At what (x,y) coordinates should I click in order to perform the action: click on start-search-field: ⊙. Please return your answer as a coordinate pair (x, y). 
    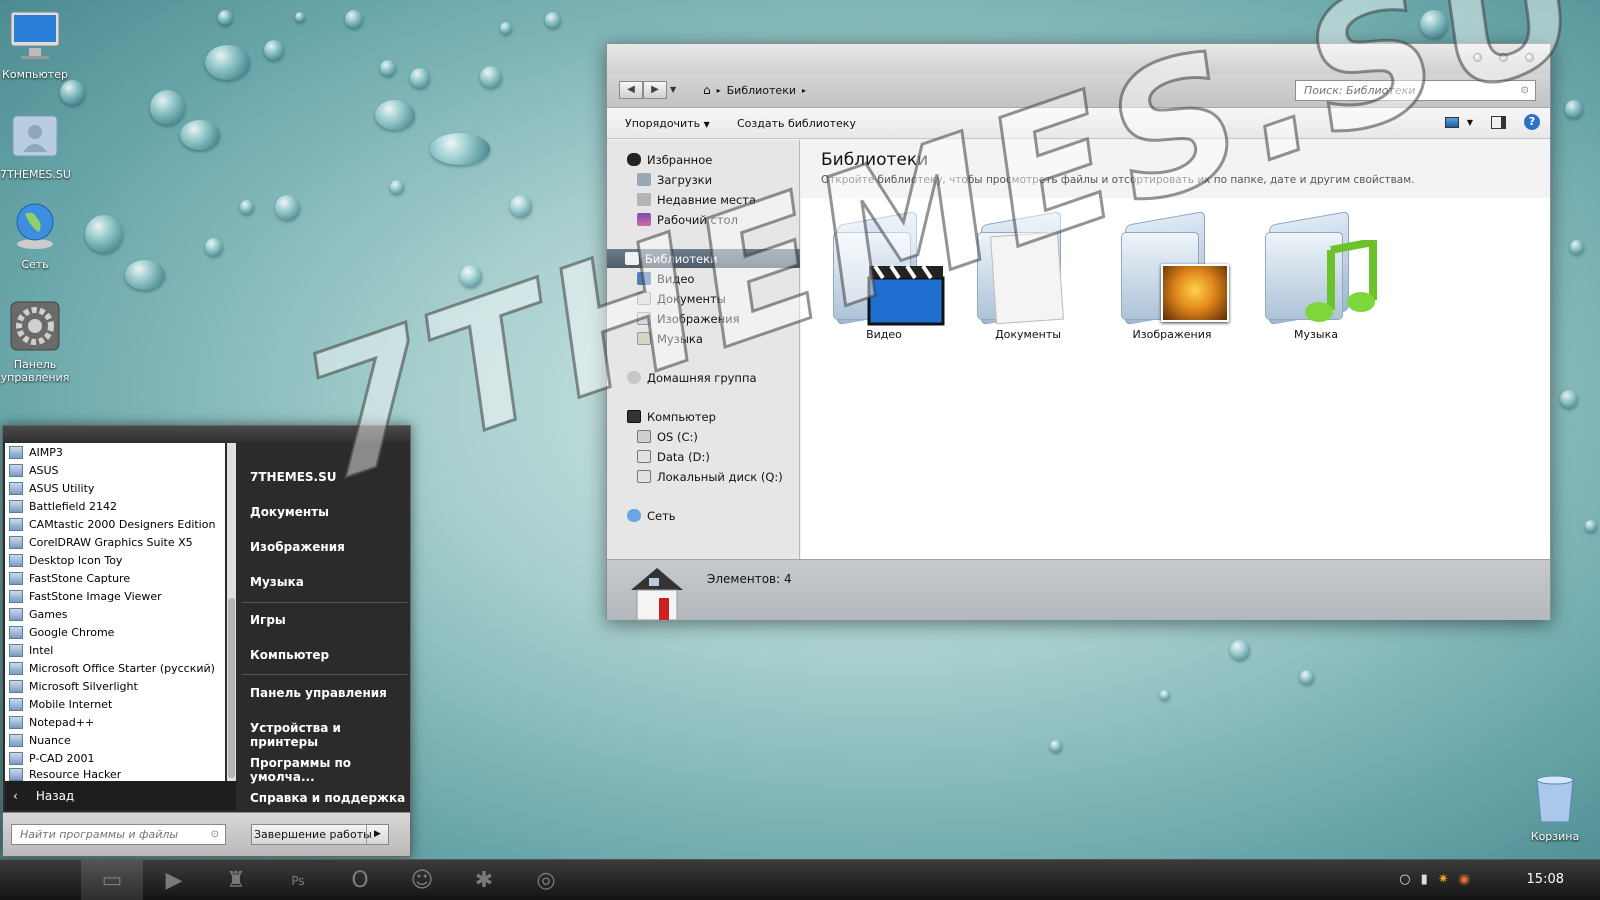
    Looking at the image, I should click on (118, 834).